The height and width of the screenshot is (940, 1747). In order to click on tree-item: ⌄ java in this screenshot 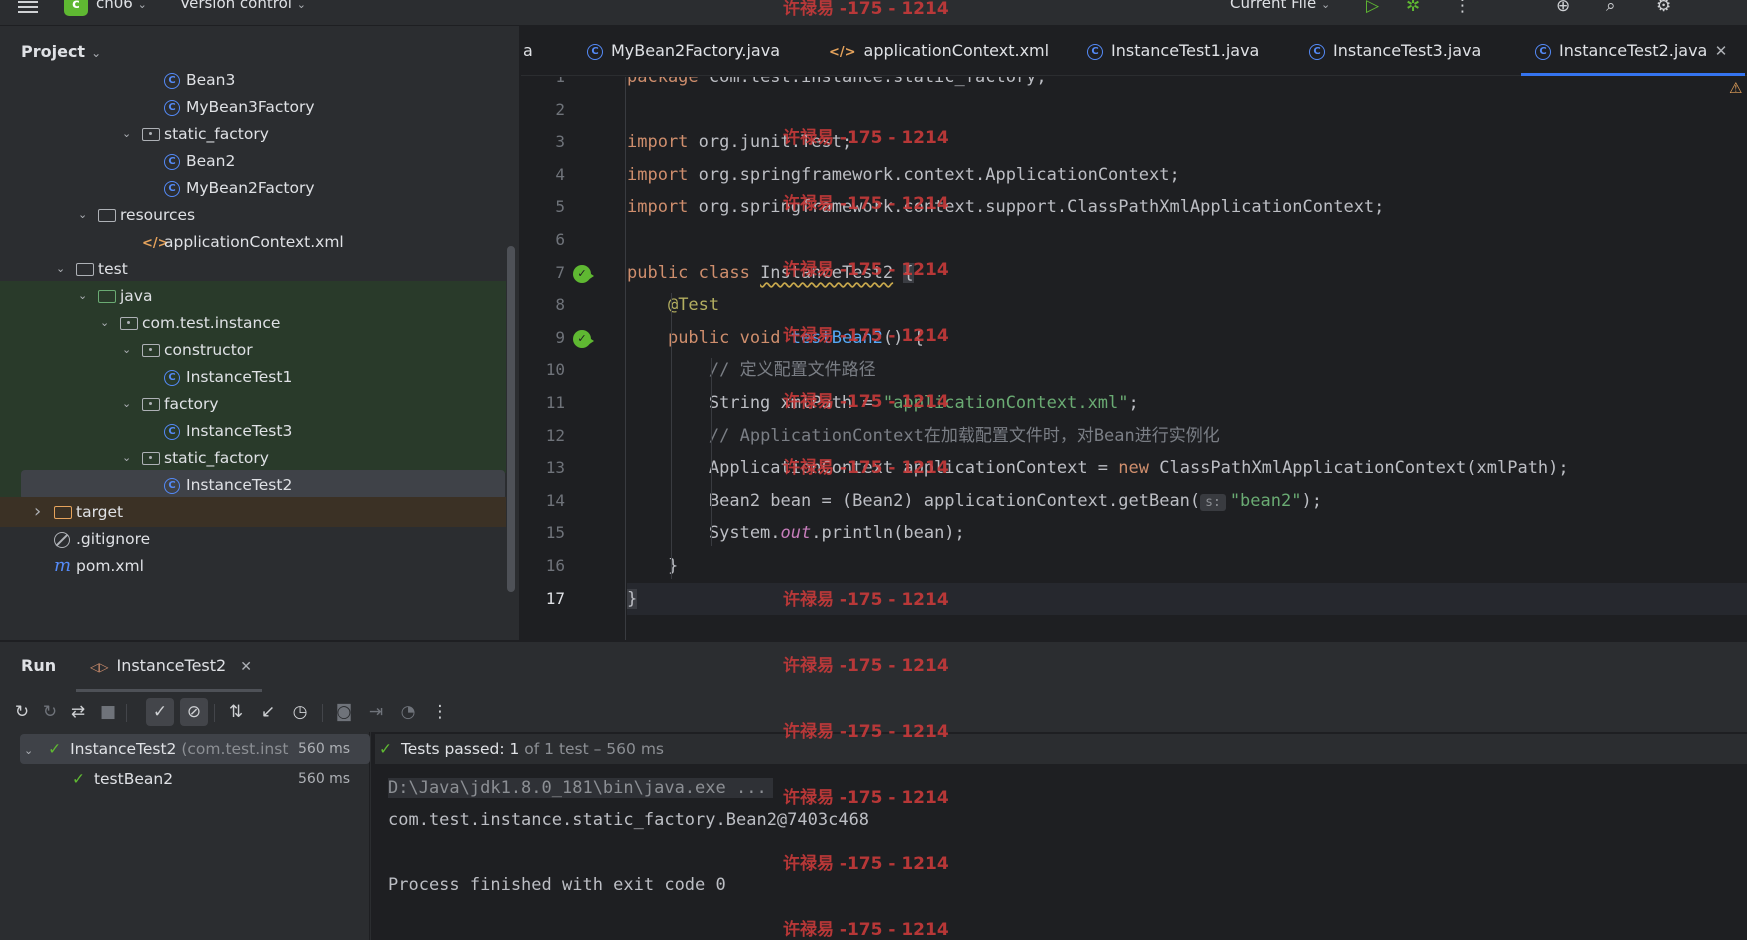, I will do `click(253, 296)`.